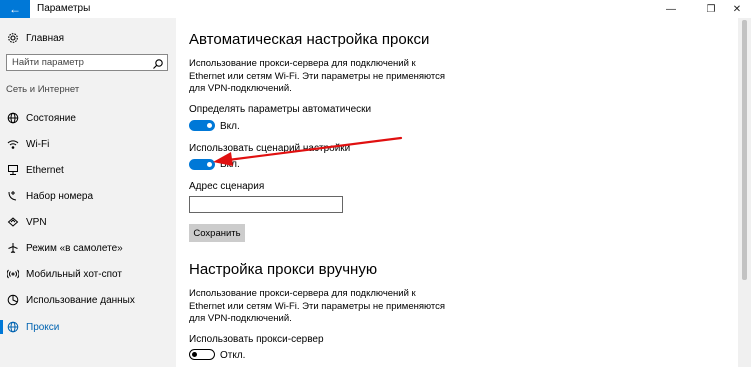  Describe the element at coordinates (744, 150) in the screenshot. I see `scroll-thumb` at that location.